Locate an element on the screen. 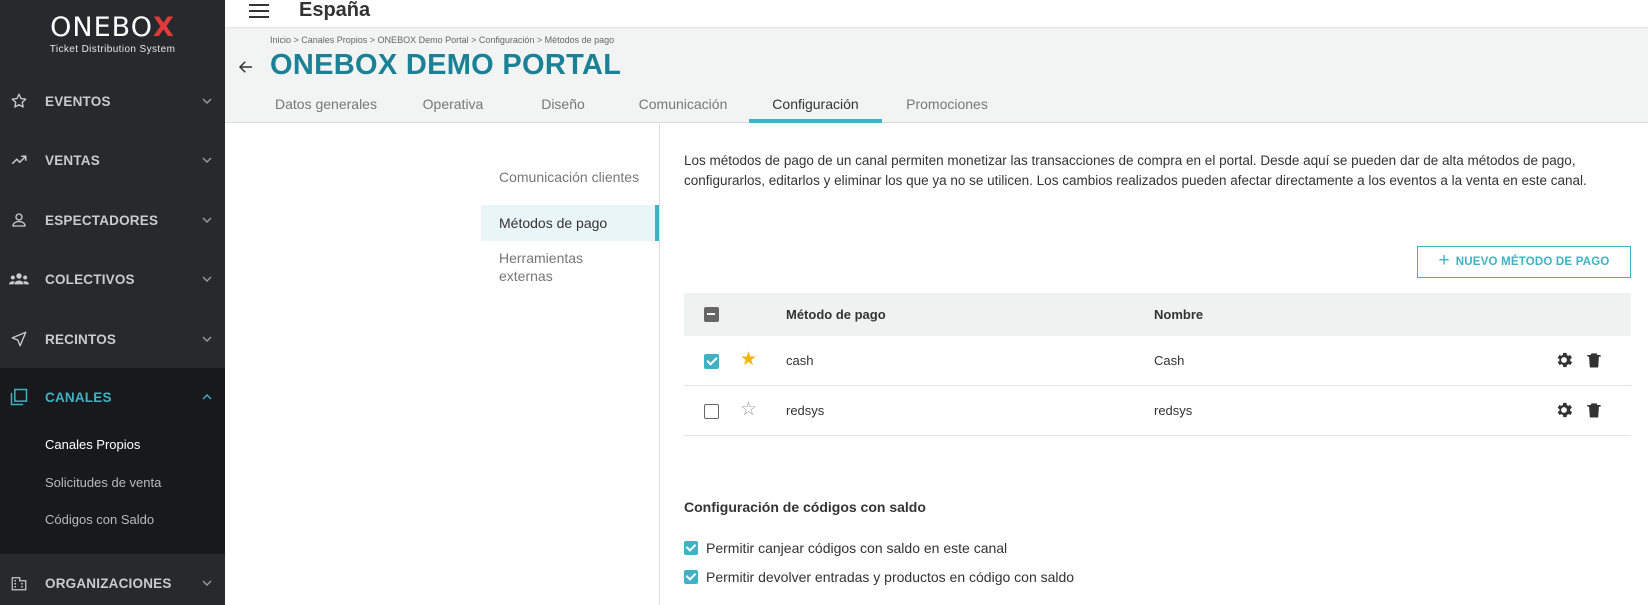 This screenshot has height=605, width=1648. sidebar-item-colectivos: COLECTIVOS is located at coordinates (112, 279).